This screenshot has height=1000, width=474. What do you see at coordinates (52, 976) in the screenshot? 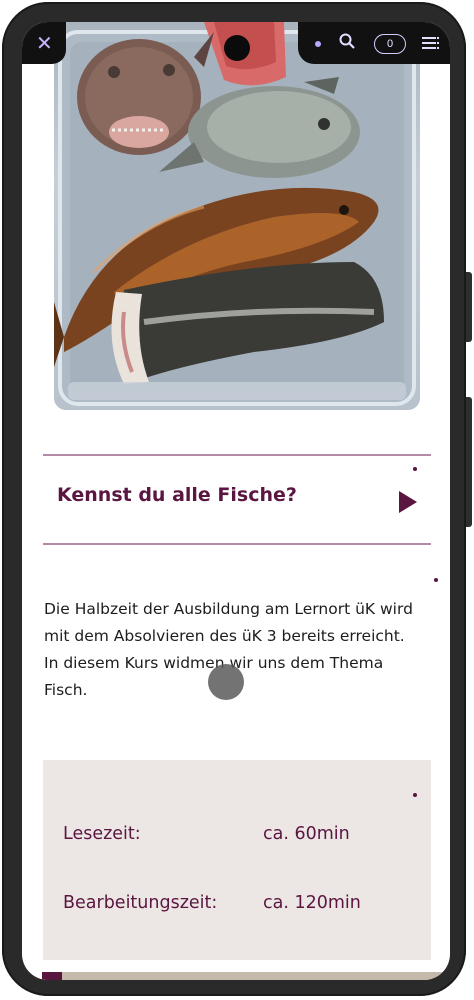
I see `bottom-strip-accent` at bounding box center [52, 976].